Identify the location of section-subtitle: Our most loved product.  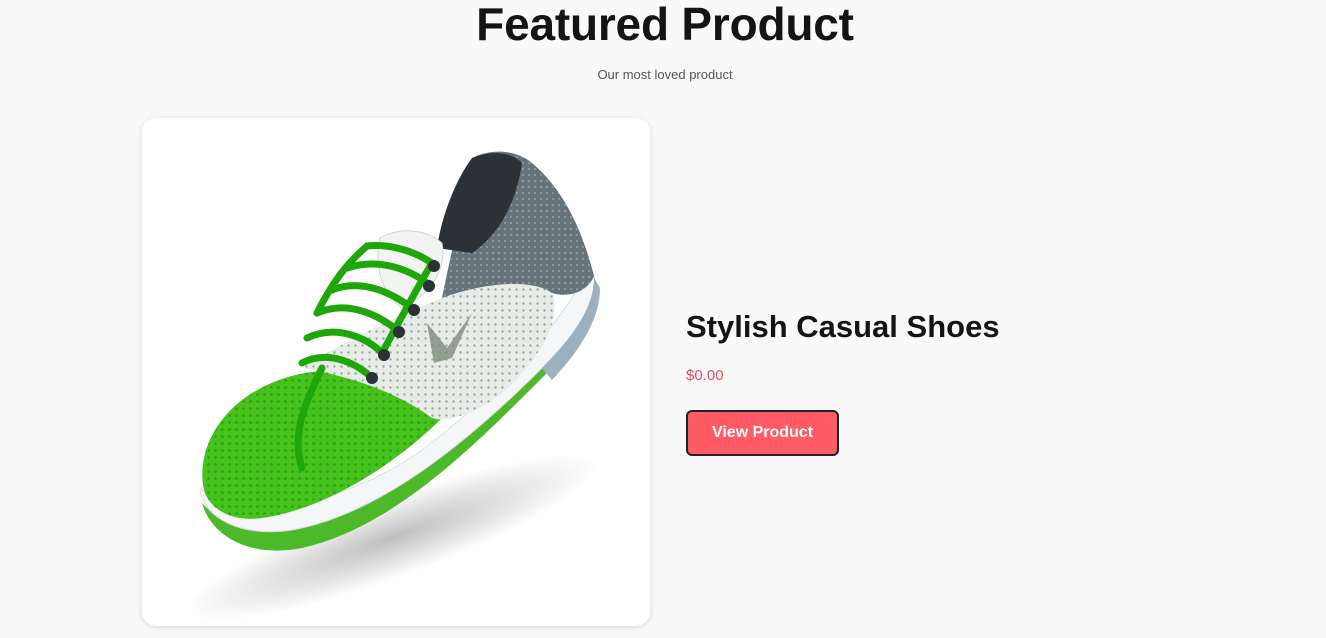
(665, 74).